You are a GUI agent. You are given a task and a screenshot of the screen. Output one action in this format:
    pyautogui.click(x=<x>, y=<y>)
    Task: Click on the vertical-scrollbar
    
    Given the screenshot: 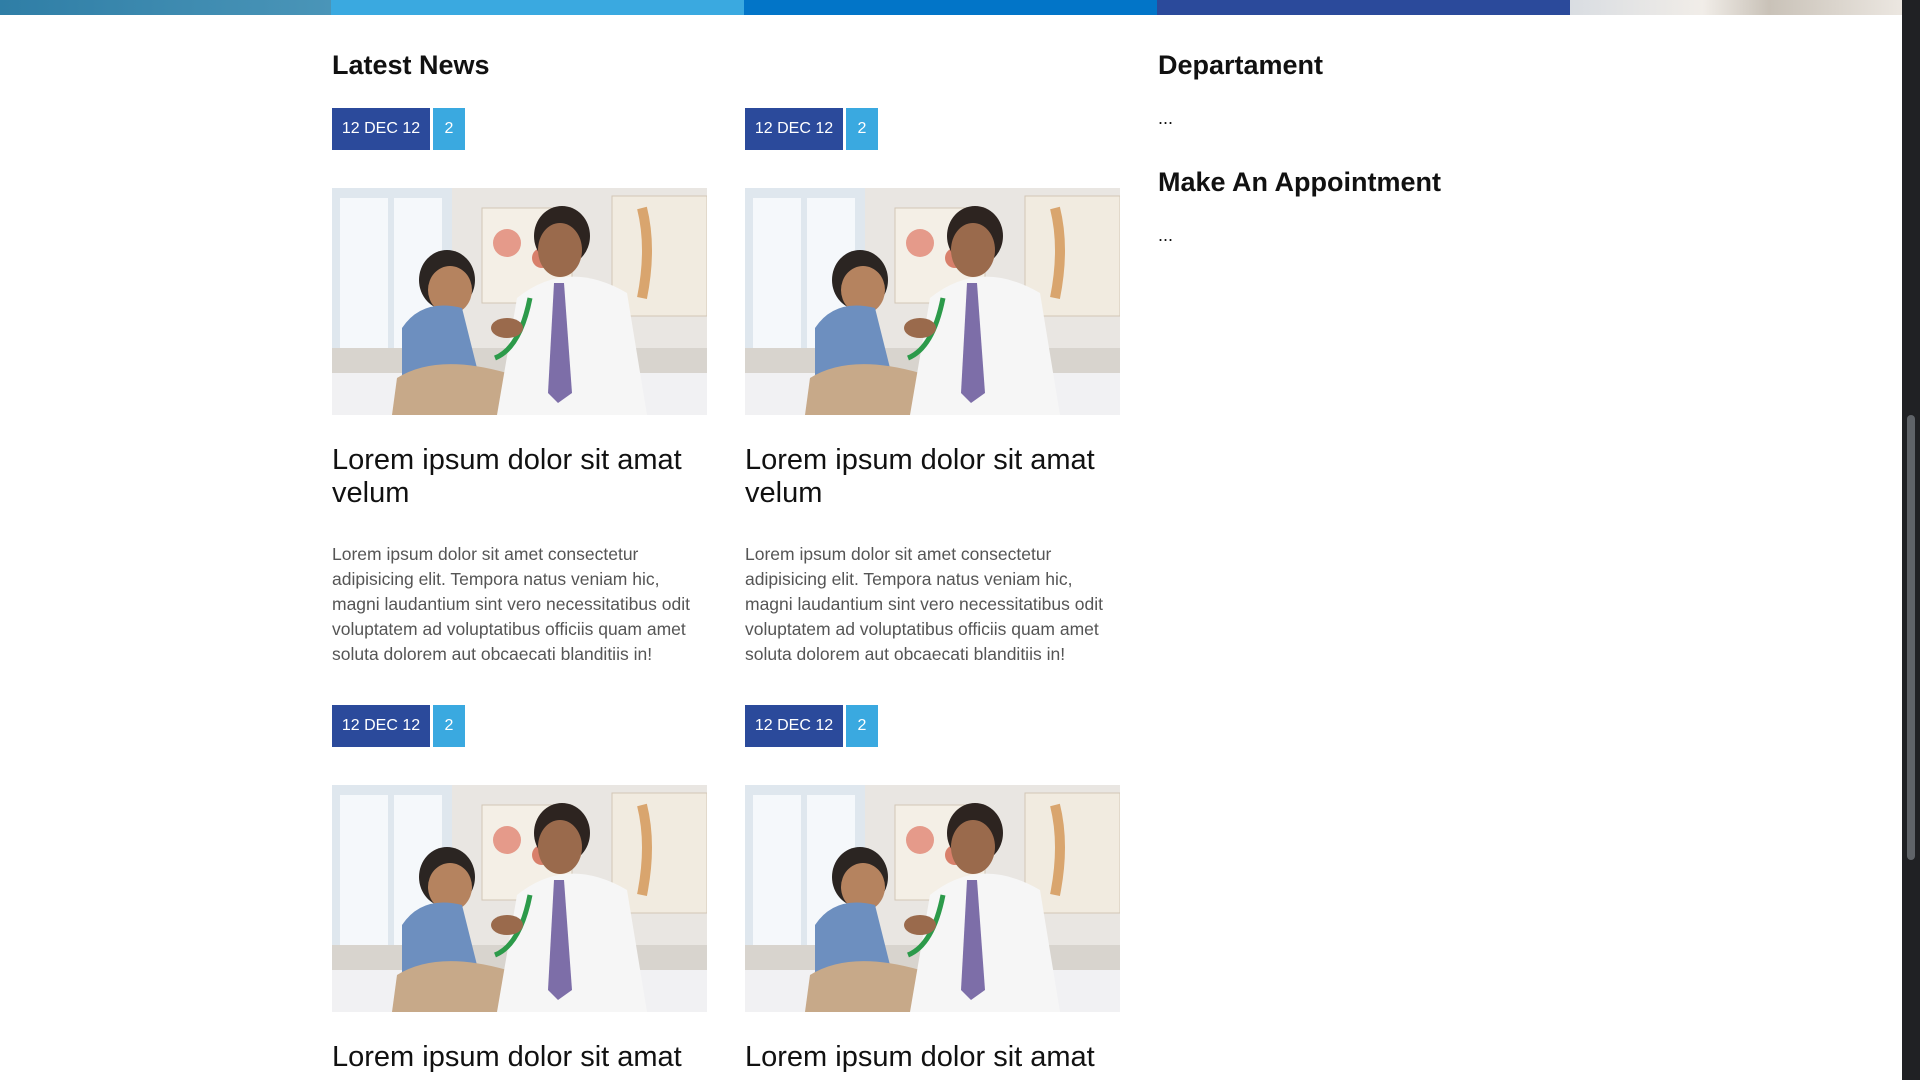 What is the action you would take?
    pyautogui.click(x=1911, y=540)
    